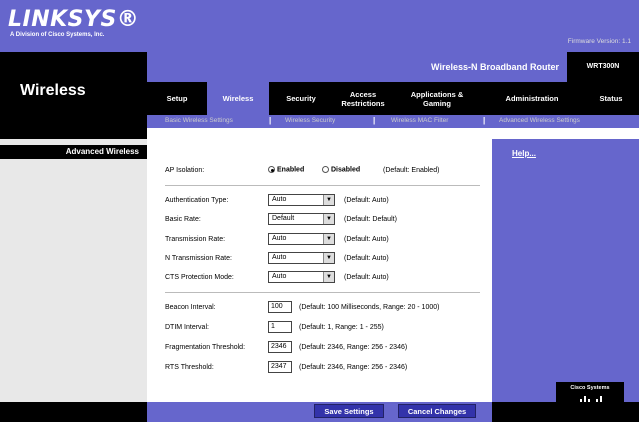 The height and width of the screenshot is (422, 639). What do you see at coordinates (238, 98) in the screenshot?
I see `tab-wireless: Wireless` at bounding box center [238, 98].